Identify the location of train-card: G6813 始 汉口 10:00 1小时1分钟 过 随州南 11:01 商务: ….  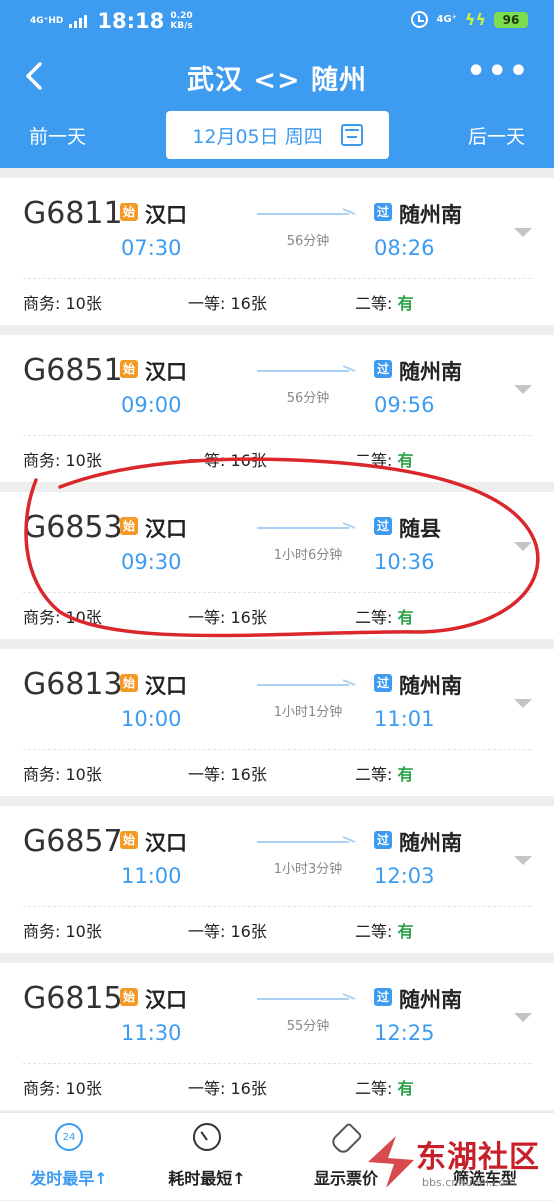
(277, 722).